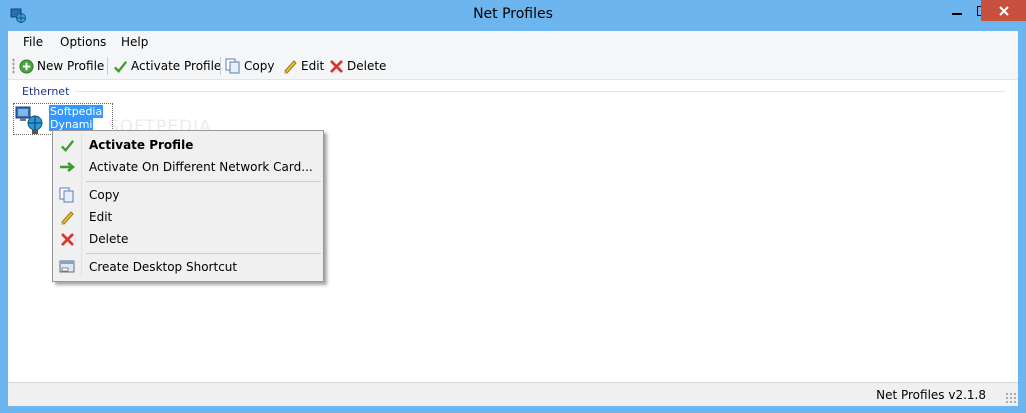 This screenshot has height=413, width=1026. I want to click on ctx-create-shortcut-label: Create Desktop Shortcut, so click(163, 267).